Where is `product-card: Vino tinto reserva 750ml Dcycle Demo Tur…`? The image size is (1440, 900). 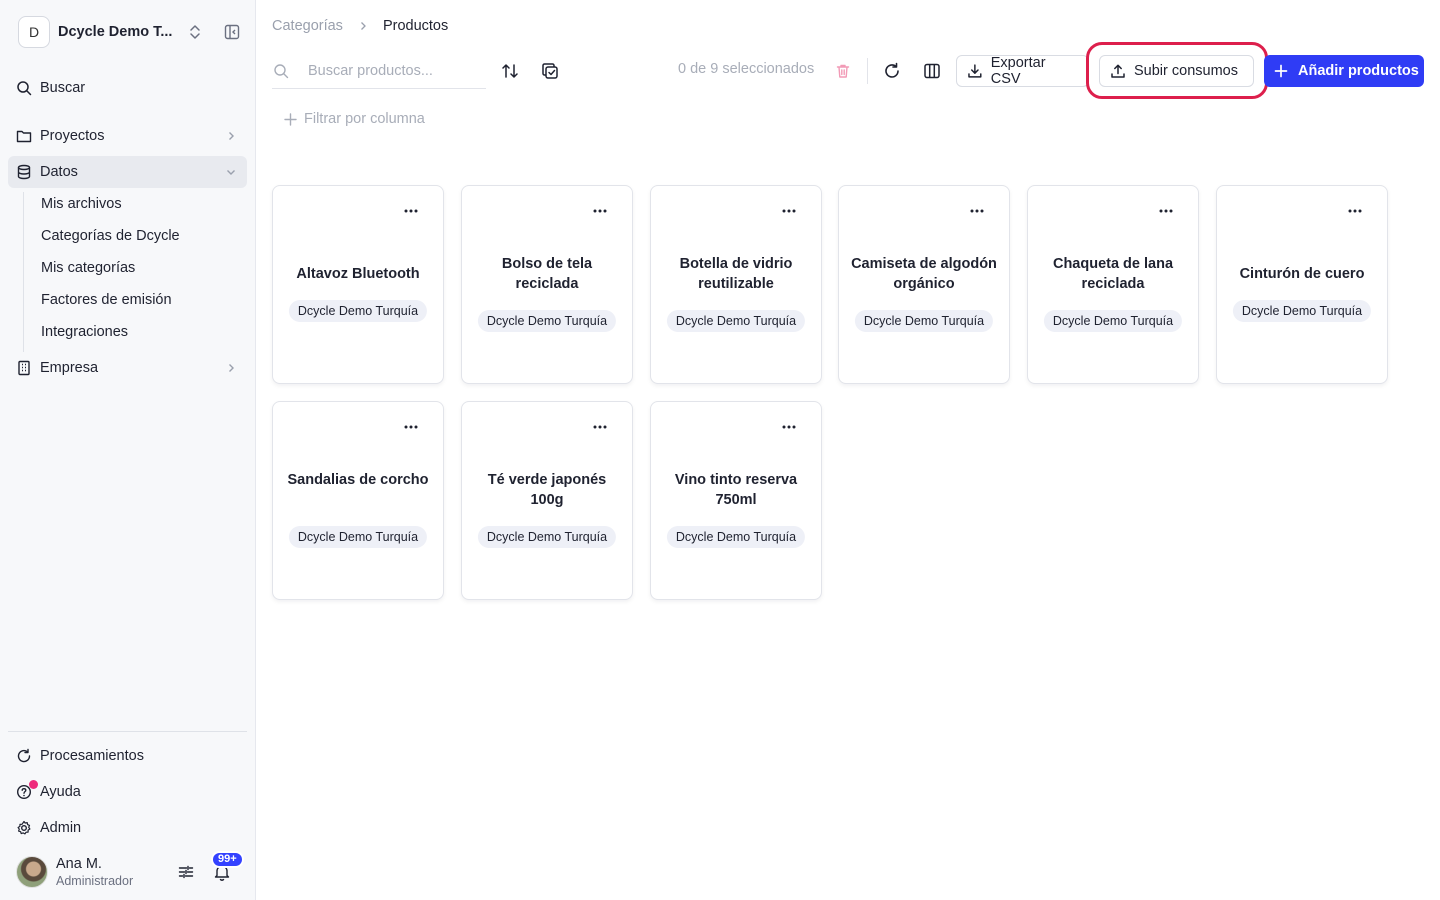 product-card: Vino tinto reserva 750ml Dcycle Demo Tur… is located at coordinates (736, 500).